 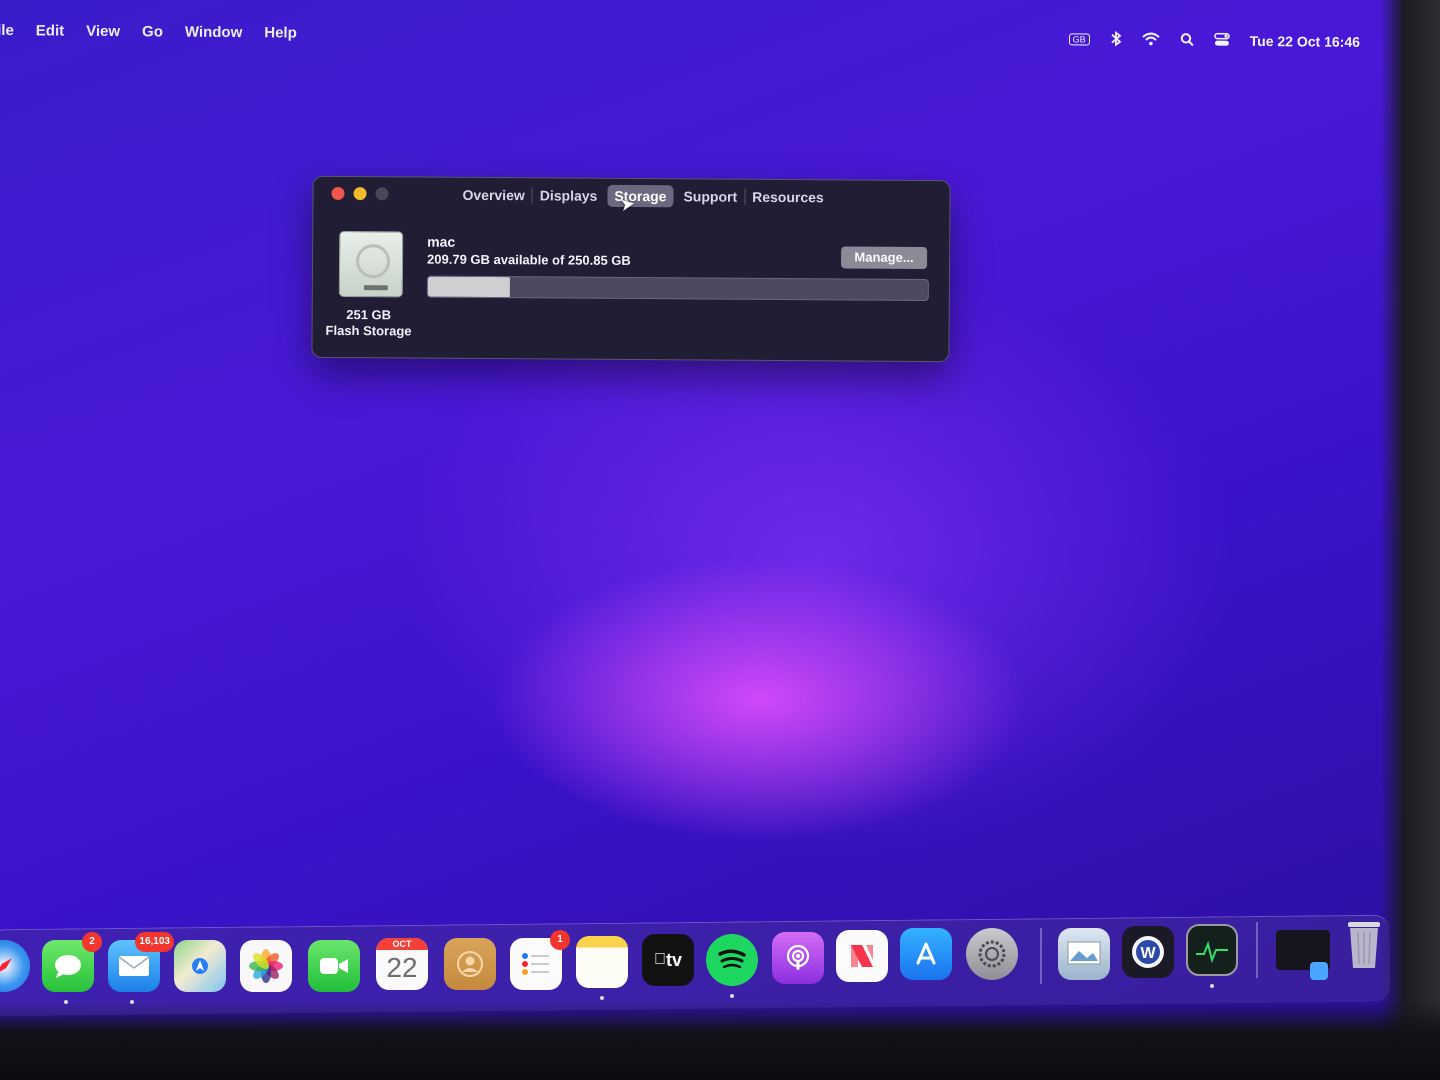 What do you see at coordinates (369, 315) in the screenshot?
I see `disk-capacity: 251 GB` at bounding box center [369, 315].